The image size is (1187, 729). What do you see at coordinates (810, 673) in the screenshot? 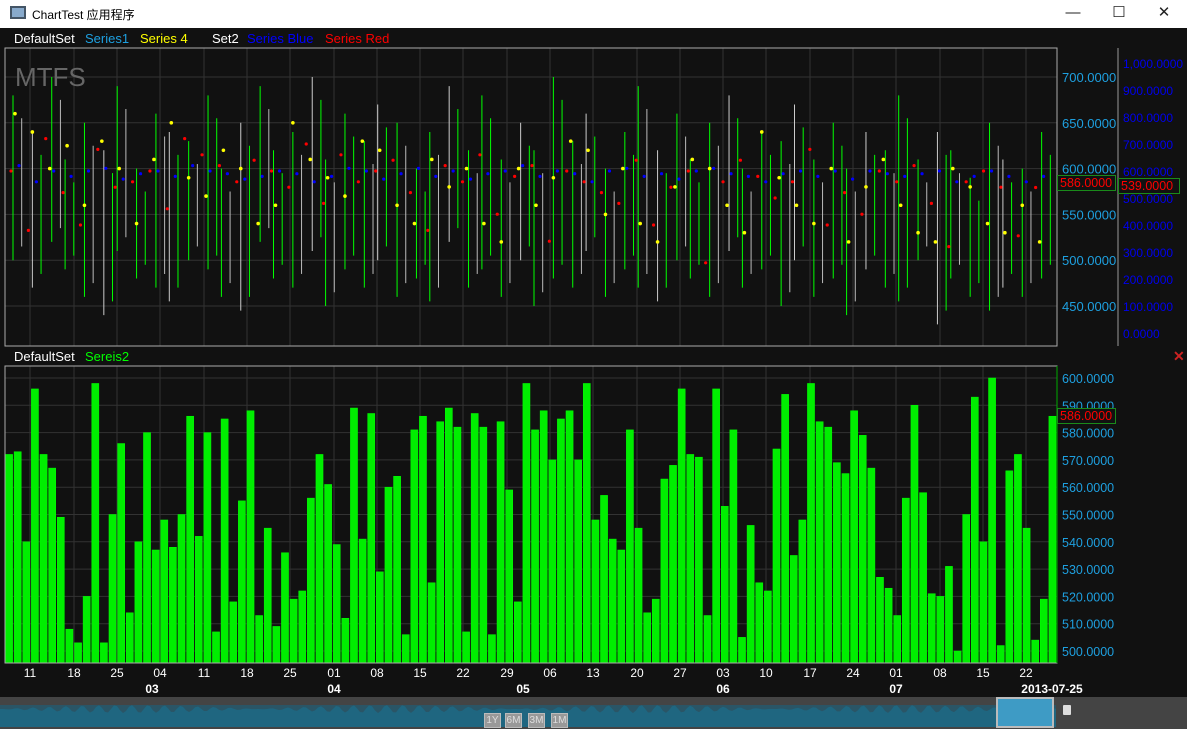
I see `x-day-tick: 17` at bounding box center [810, 673].